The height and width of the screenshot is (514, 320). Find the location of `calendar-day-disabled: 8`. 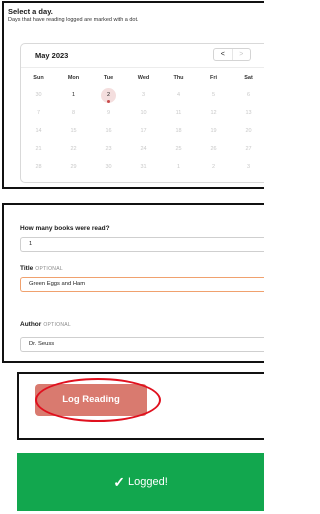

calendar-day-disabled: 8 is located at coordinates (73, 113).